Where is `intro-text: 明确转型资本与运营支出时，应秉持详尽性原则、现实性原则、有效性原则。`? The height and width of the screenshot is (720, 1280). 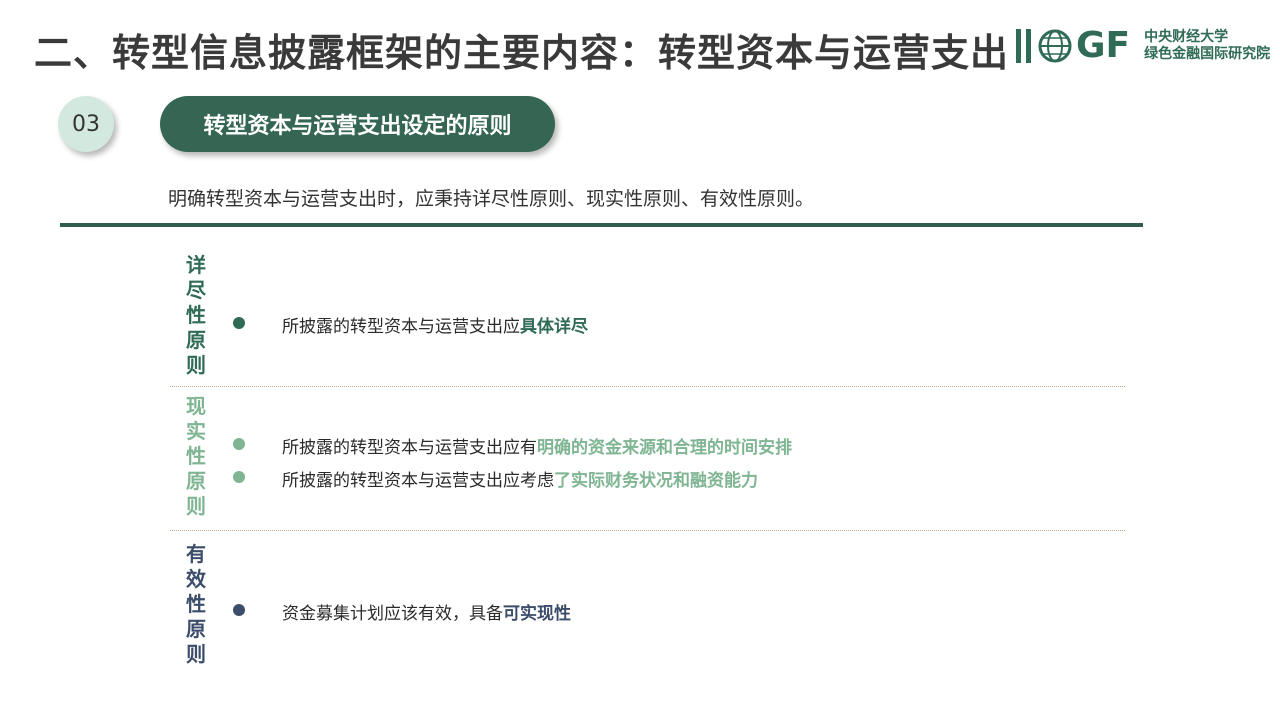
intro-text: 明确转型资本与运营支出时，应秉持详尽性原则、现实性原则、有效性原则。 is located at coordinates (491, 199).